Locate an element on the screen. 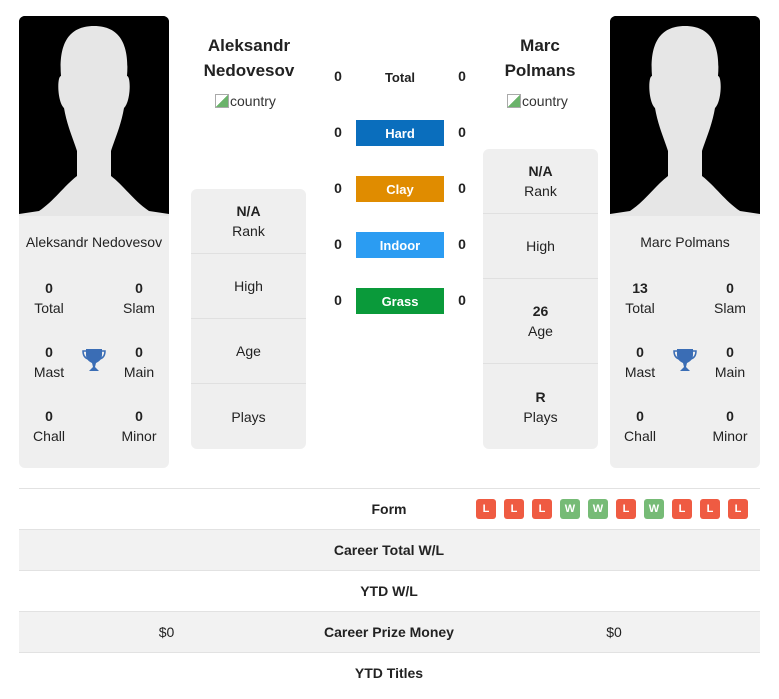  player2-age: 26 Age is located at coordinates (540, 321).